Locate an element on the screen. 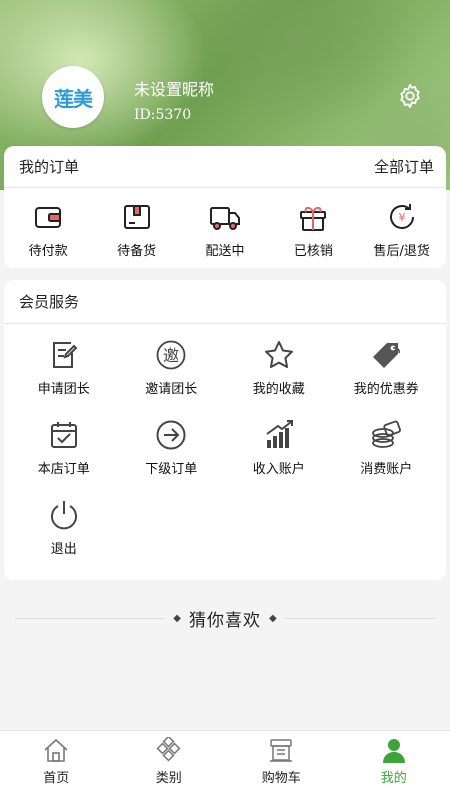 This screenshot has height=800, width=450. service-label: 退出 is located at coordinates (63, 549).